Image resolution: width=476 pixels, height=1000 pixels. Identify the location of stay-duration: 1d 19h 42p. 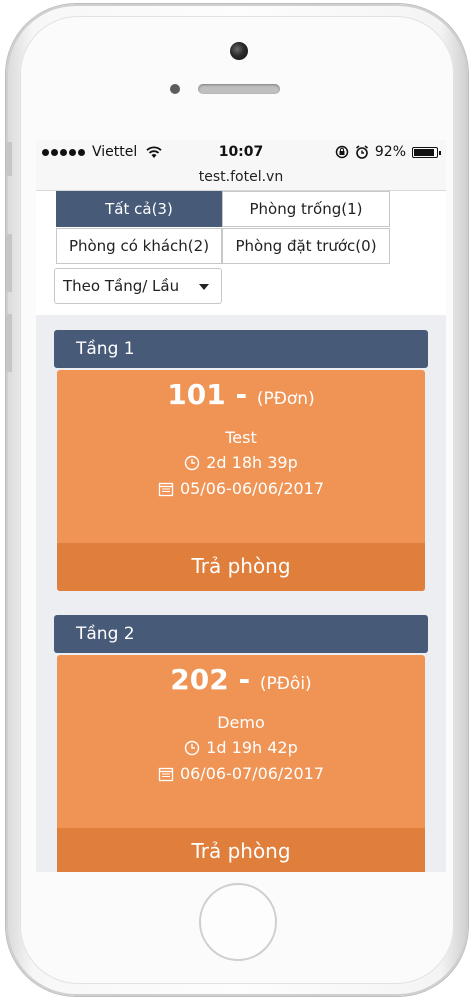
(241, 747).